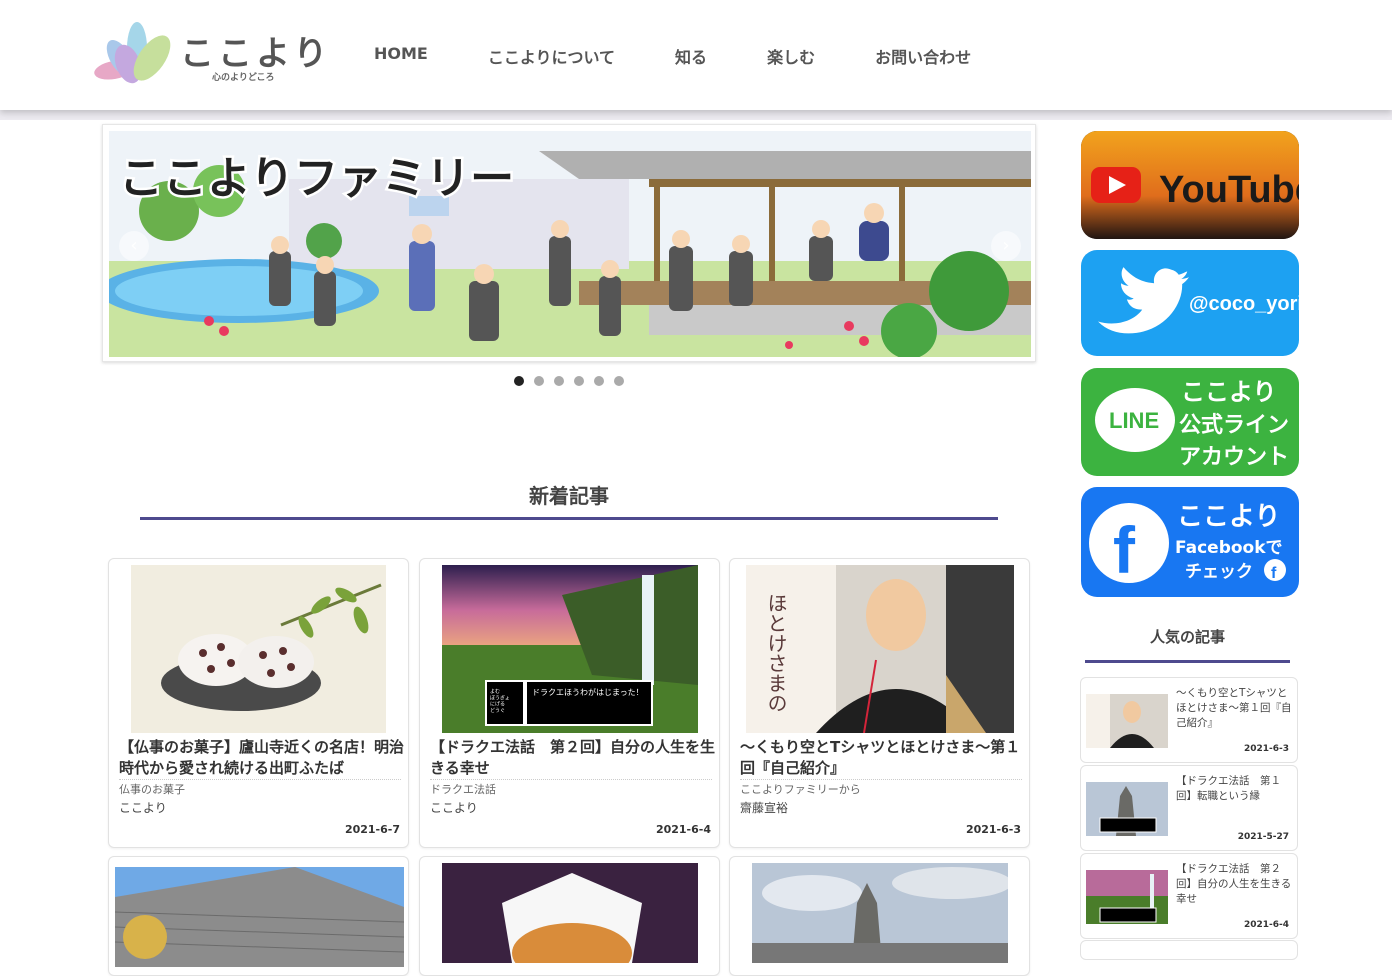 The height and width of the screenshot is (976, 1392). I want to click on popular-article: 【ドラクエ法話 第２回】自分の人生を生きる幸せ 2021-6-4, so click(1189, 896).